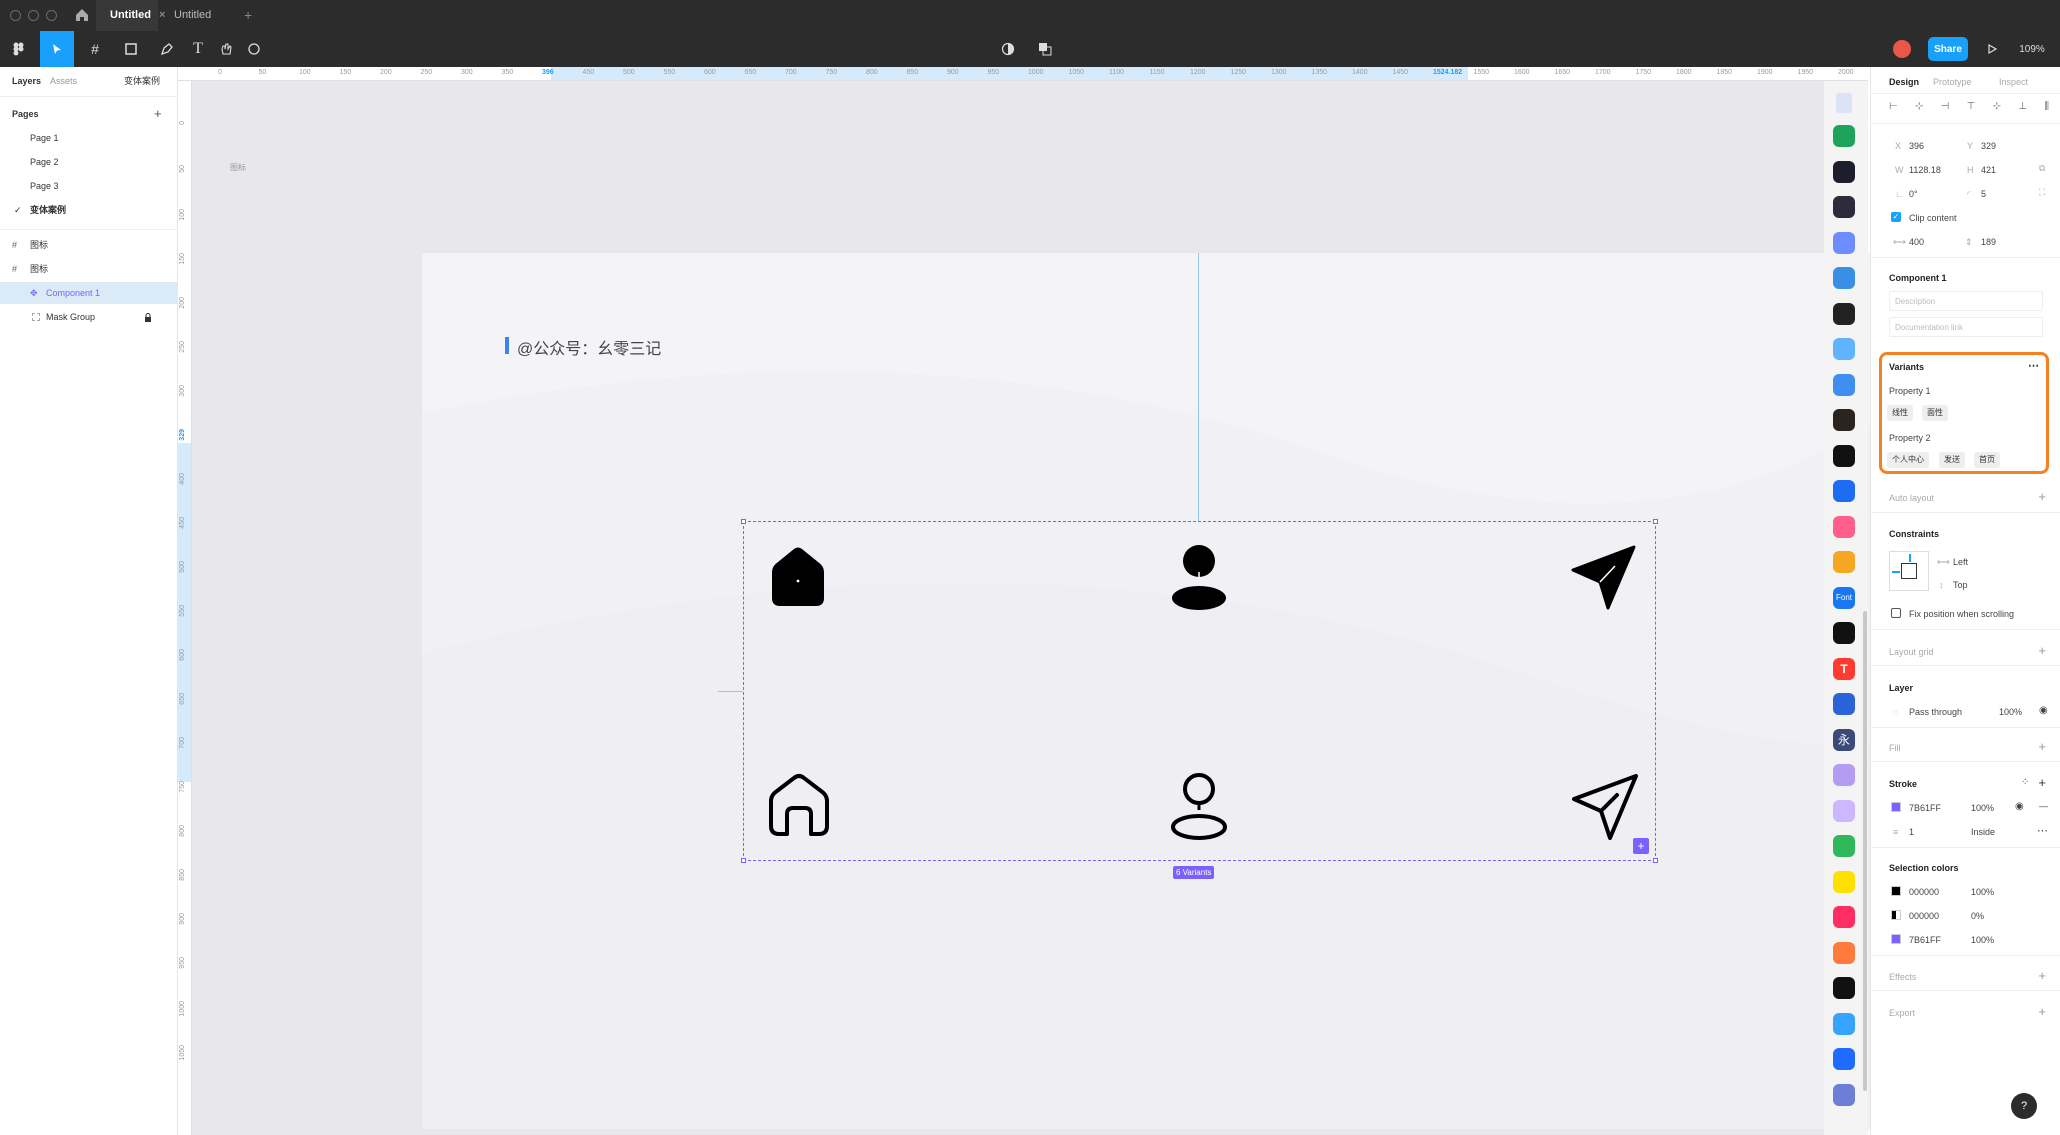 The width and height of the screenshot is (2060, 1135). Describe the element at coordinates (89, 162) in the screenshot. I see `page-item: Page 2` at that location.